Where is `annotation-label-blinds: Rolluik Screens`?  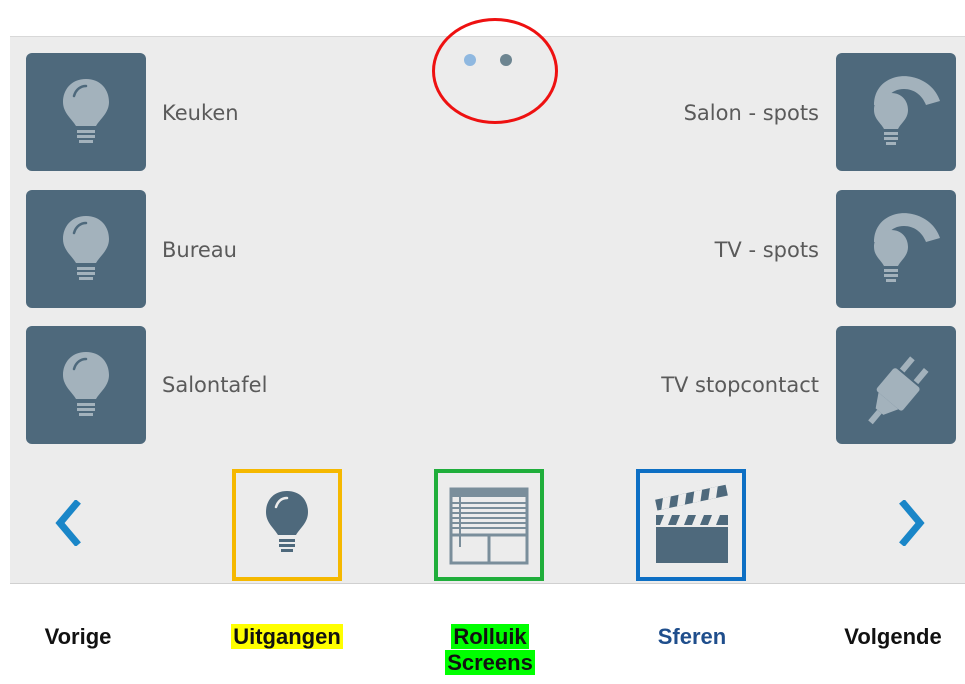
annotation-label-blinds: Rolluik Screens is located at coordinates (490, 650).